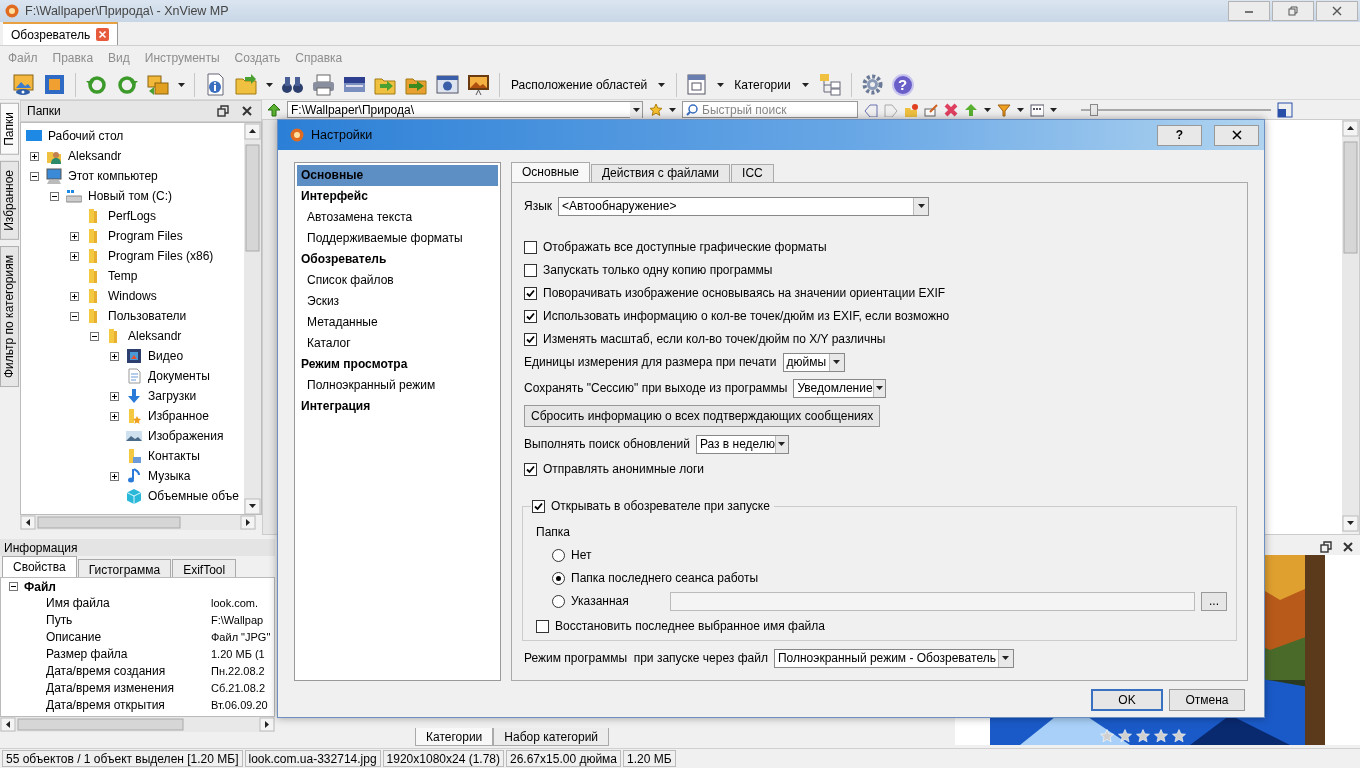 The height and width of the screenshot is (768, 1360). I want to click on up-arrow-icon, so click(274, 109).